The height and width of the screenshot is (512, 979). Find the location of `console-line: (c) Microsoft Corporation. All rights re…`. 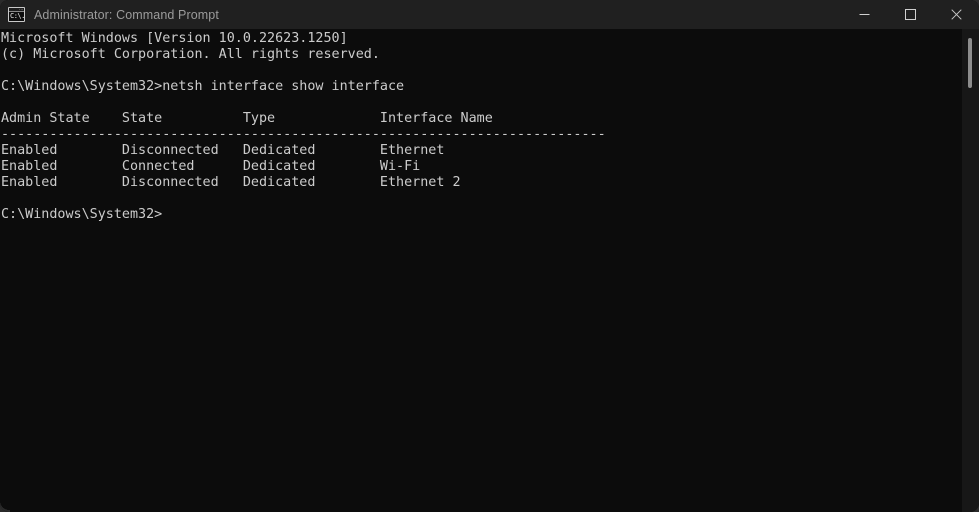

console-line: (c) Microsoft Corporation. All rights re… is located at coordinates (190, 54).